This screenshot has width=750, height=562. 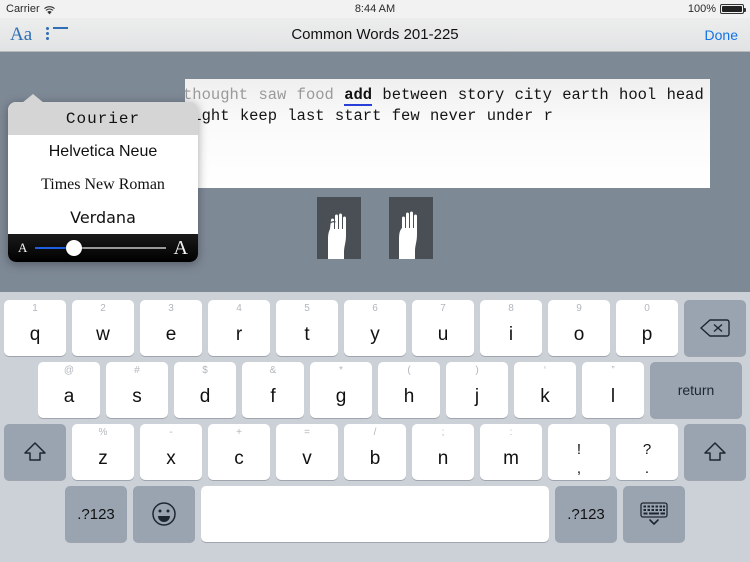 I want to click on key-o: 9 o, so click(x=579, y=328).